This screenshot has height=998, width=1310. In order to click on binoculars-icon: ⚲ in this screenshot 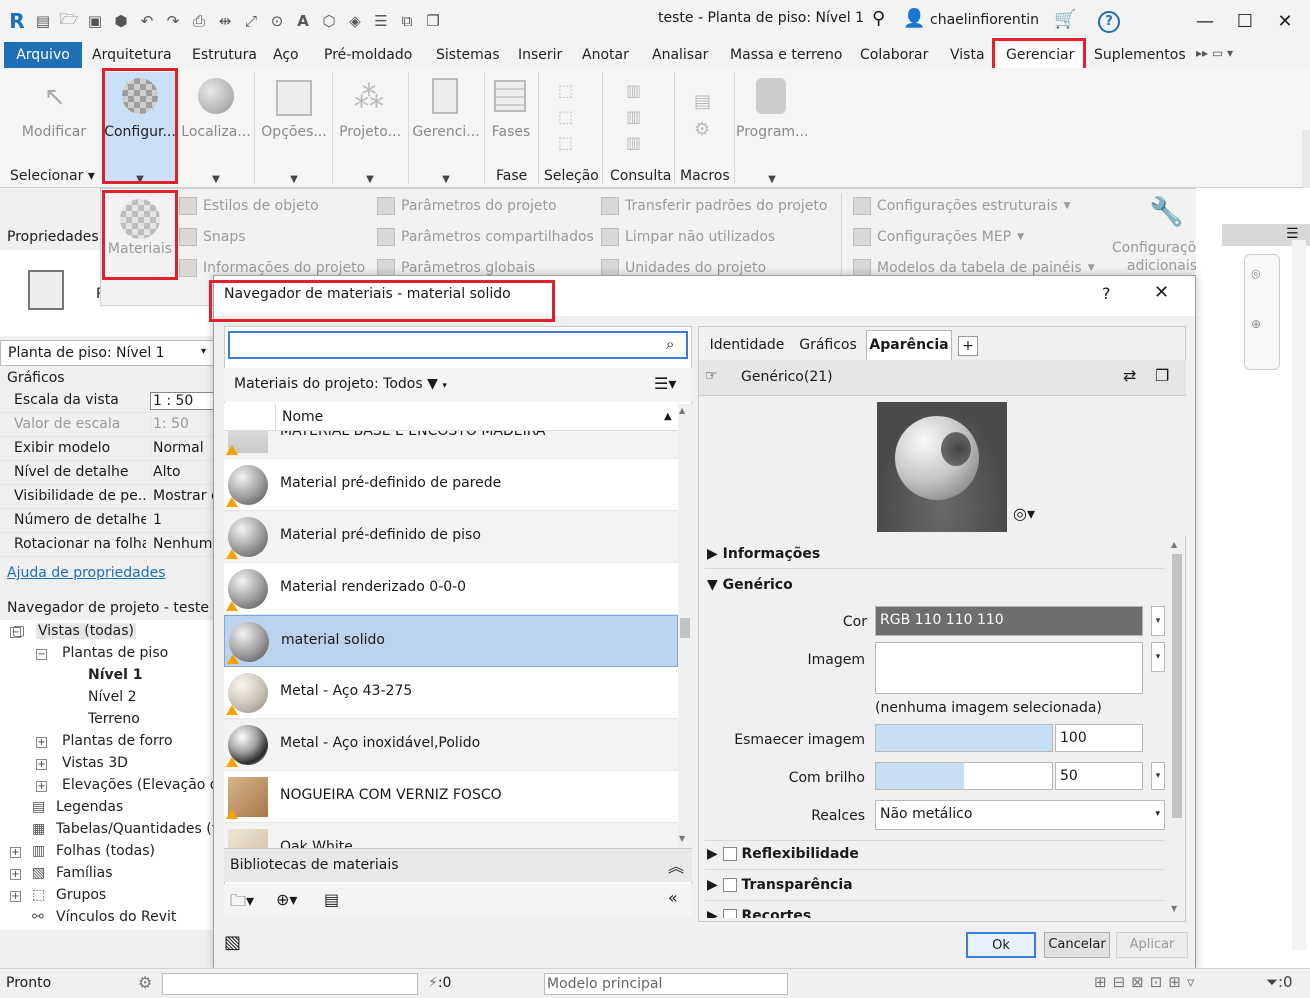, I will do `click(878, 18)`.